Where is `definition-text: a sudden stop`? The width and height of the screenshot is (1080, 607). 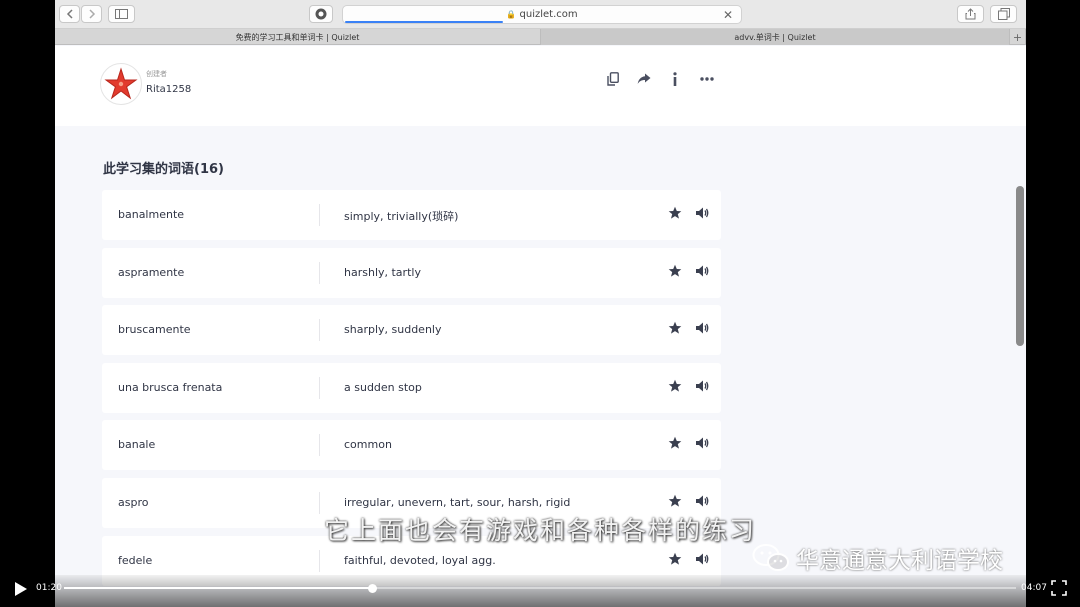 definition-text: a sudden stop is located at coordinates (383, 387).